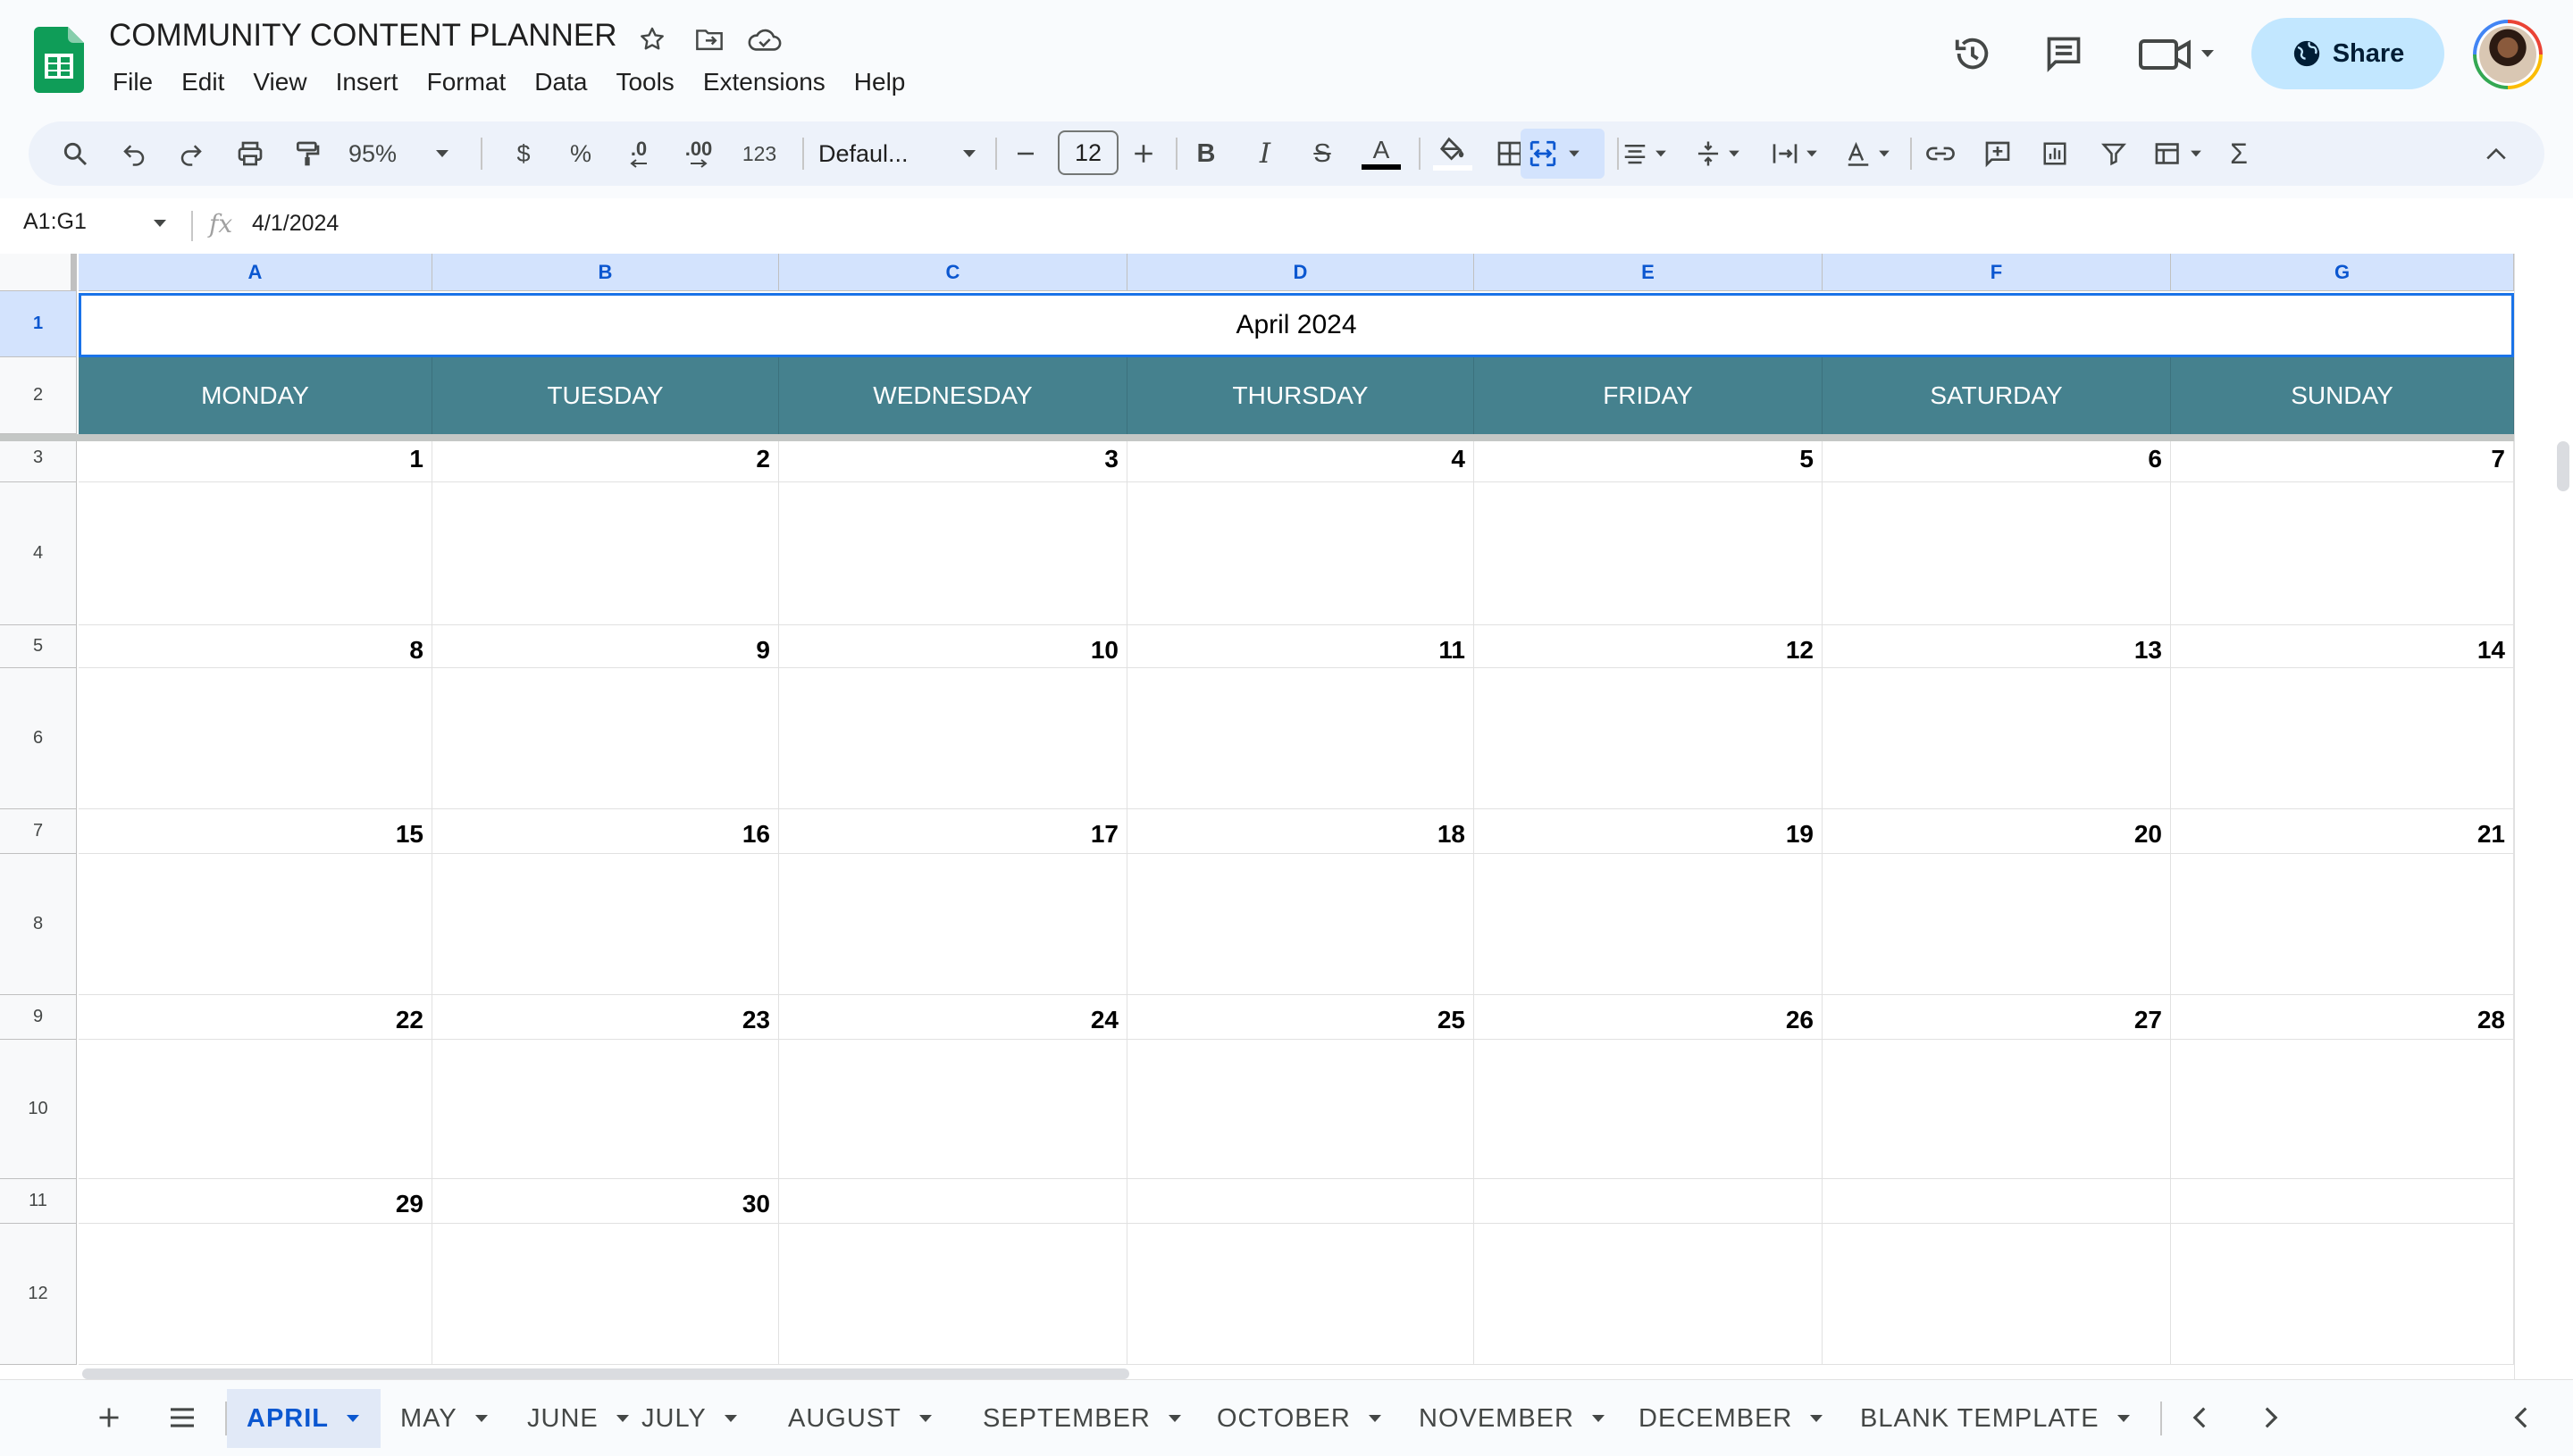 This screenshot has width=2573, height=1456. What do you see at coordinates (759, 154) in the screenshot?
I see `more-formats-button: 123` at bounding box center [759, 154].